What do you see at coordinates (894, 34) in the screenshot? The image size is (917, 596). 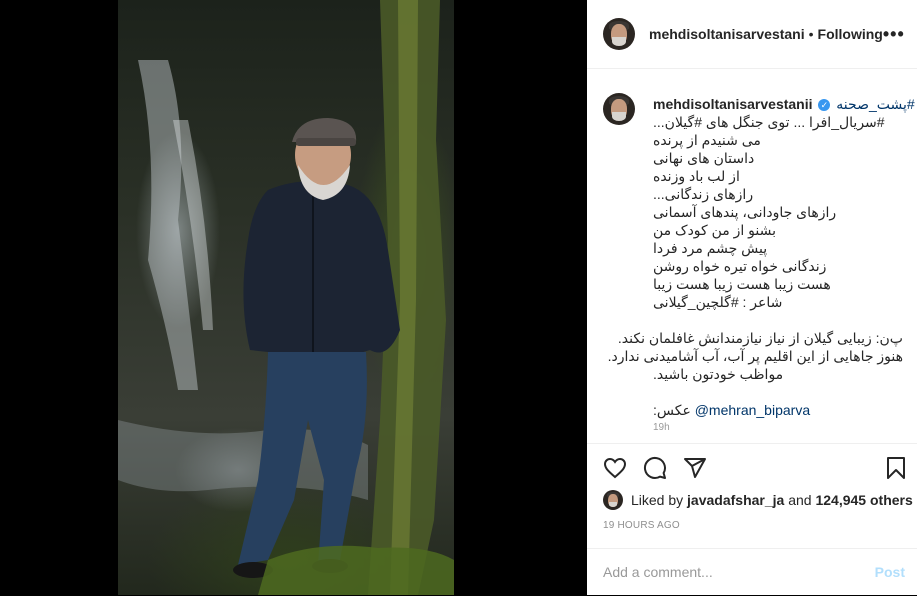 I see `more-icon: •••` at bounding box center [894, 34].